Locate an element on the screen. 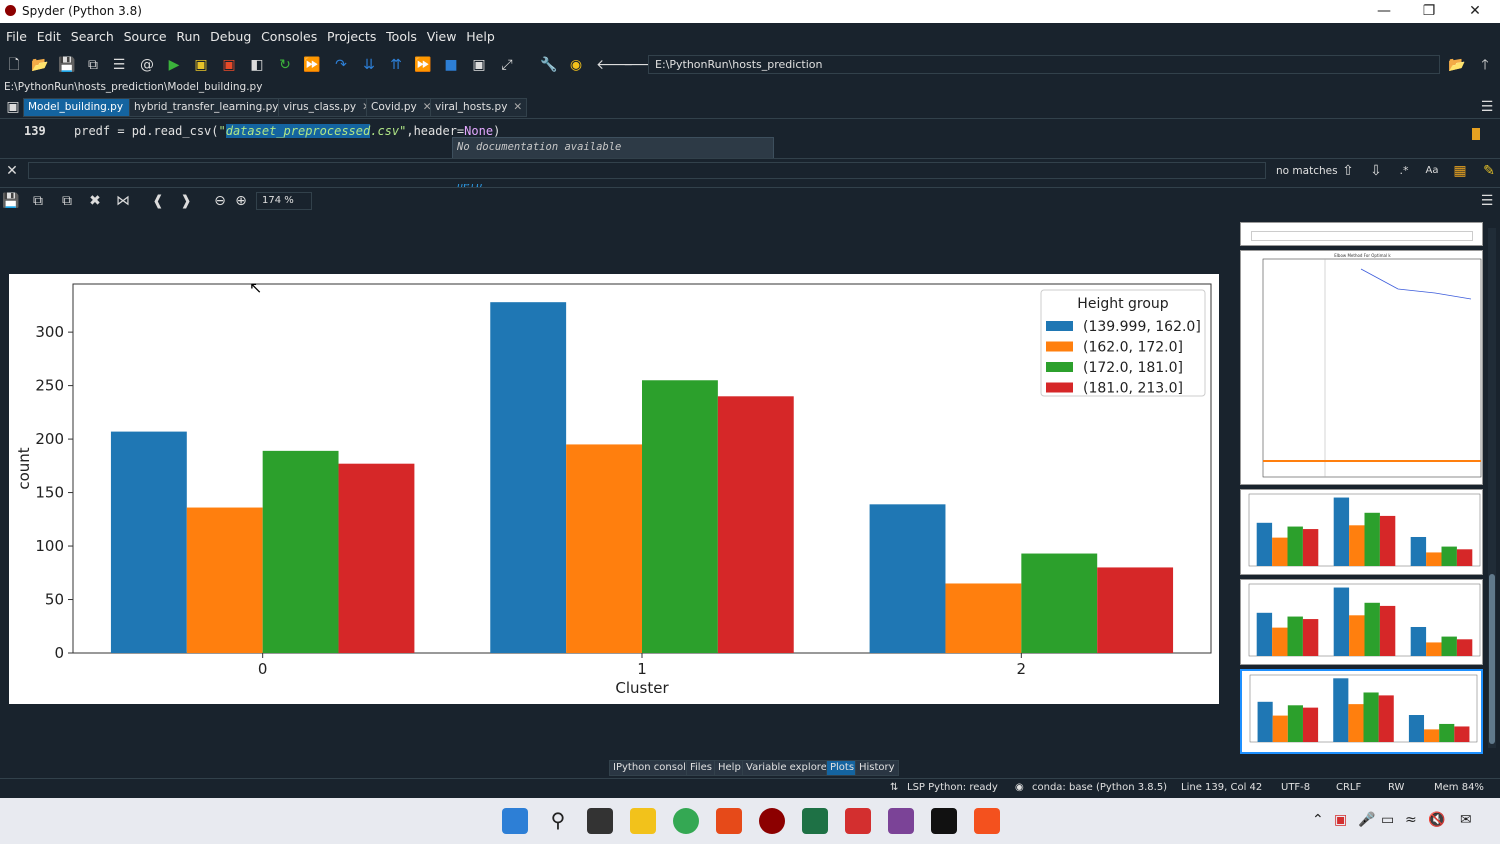 Image resolution: width=1500 pixels, height=844 pixels. tab-virus-class: virus_class.py✕ is located at coordinates (327, 107).